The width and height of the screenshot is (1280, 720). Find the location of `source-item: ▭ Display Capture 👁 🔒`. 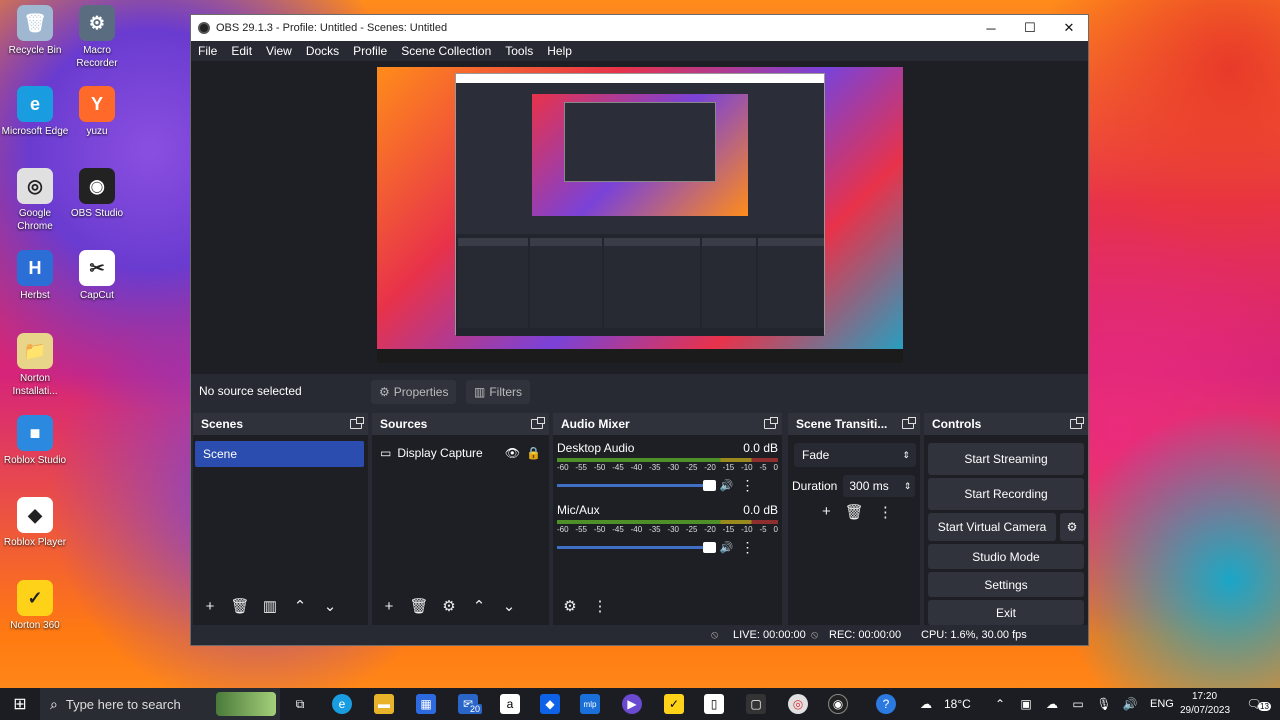

source-item: ▭ Display Capture 👁 🔒 is located at coordinates (460, 453).